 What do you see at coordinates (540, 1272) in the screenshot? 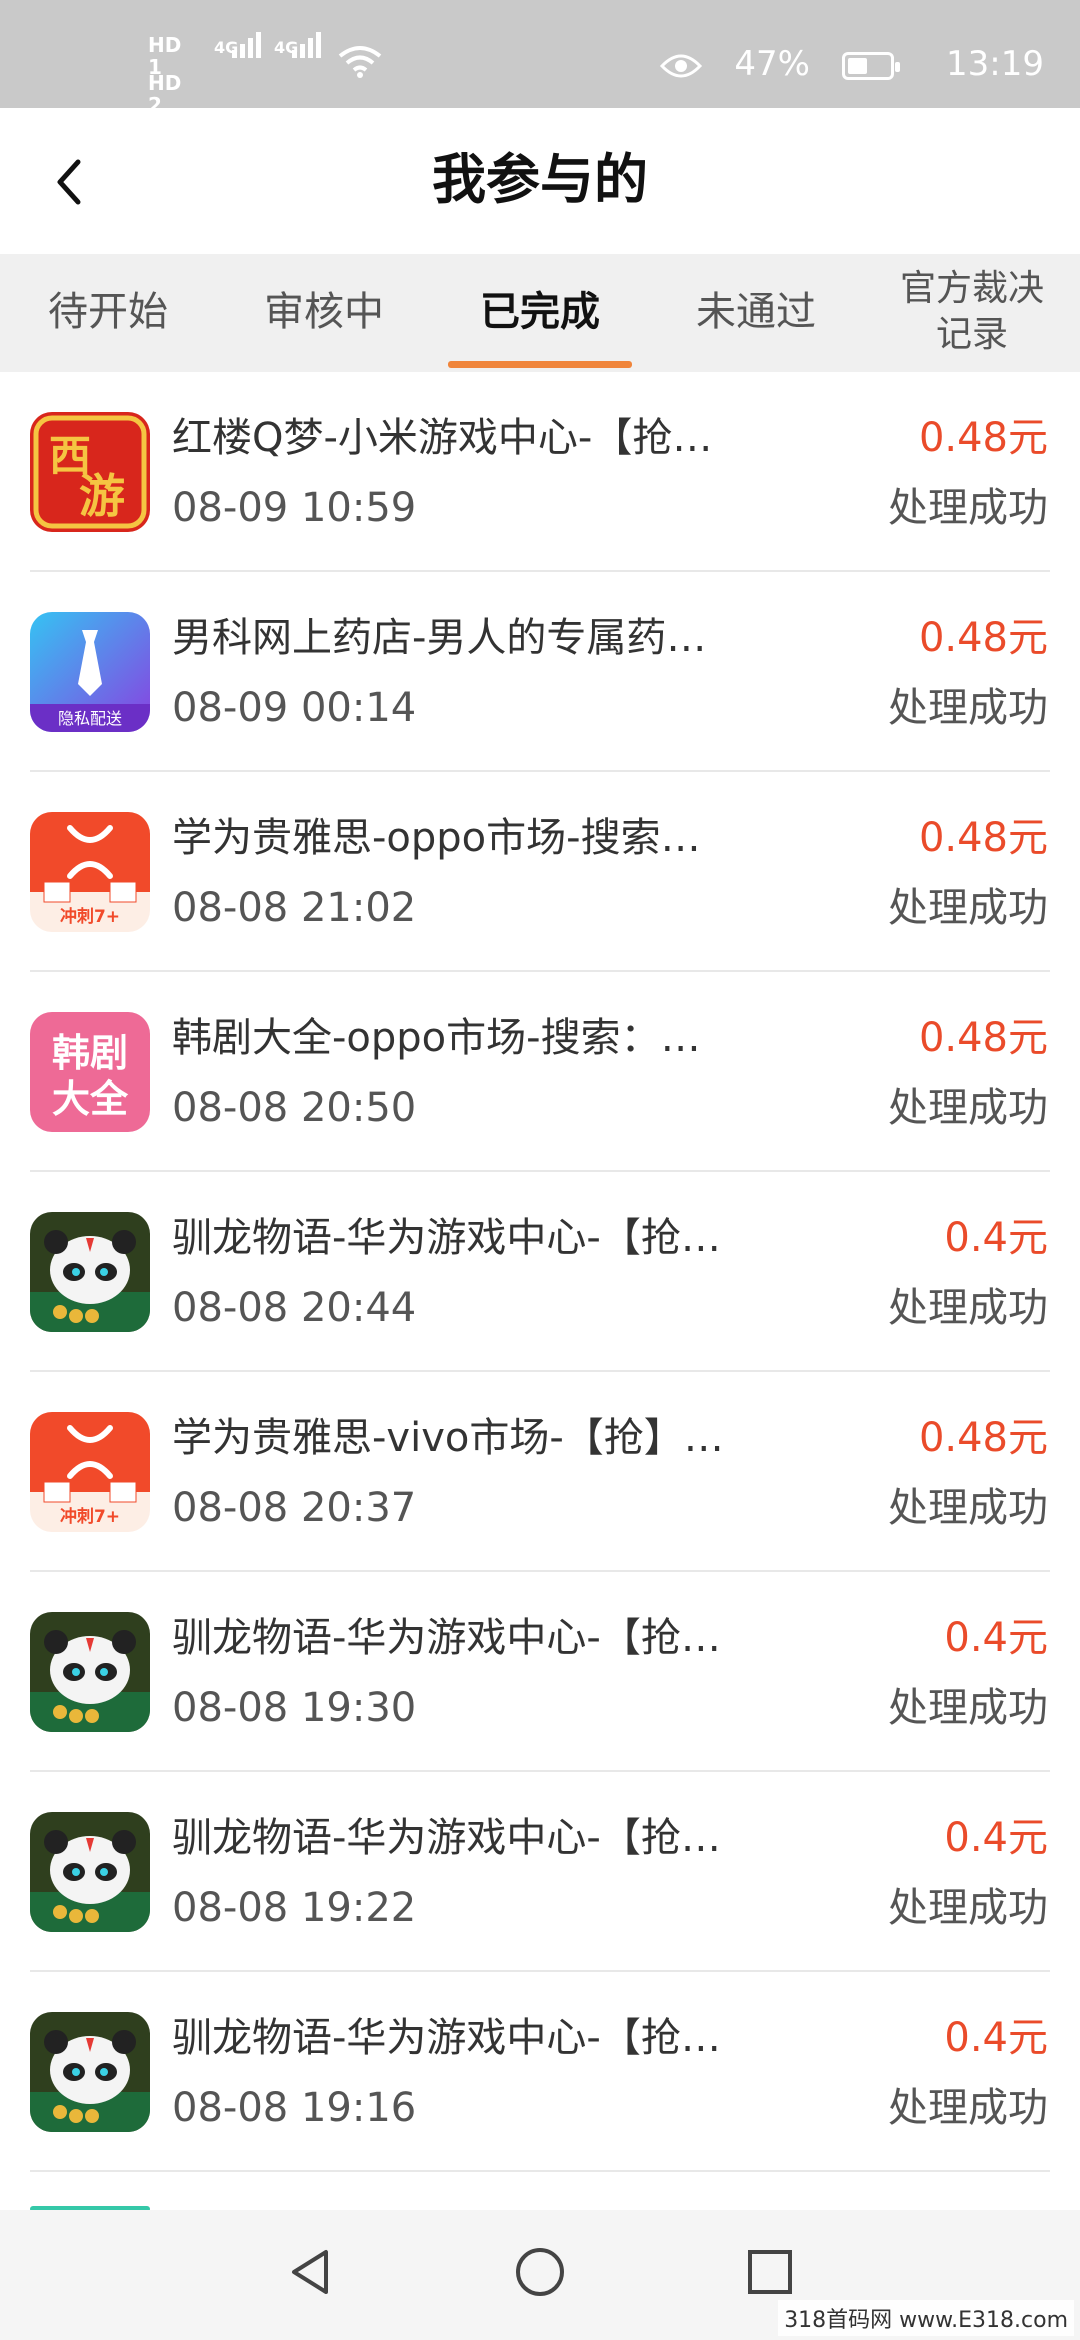
I see `record-row: 驯龙物语-华为游戏中心-【抢… 08-08 20:44 0.4元处理成功` at bounding box center [540, 1272].